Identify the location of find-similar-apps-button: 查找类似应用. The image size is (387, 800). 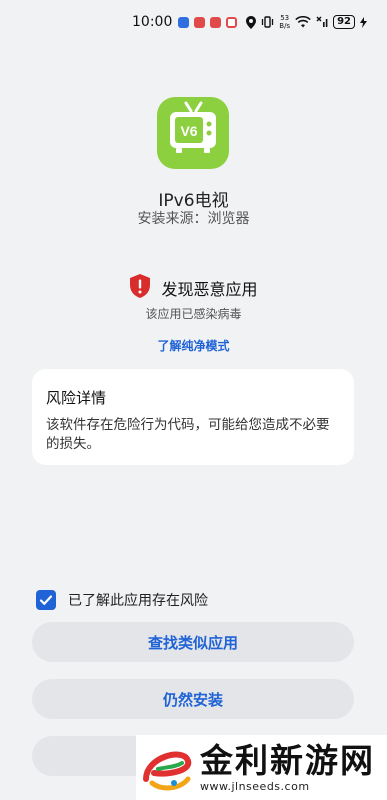
(193, 642).